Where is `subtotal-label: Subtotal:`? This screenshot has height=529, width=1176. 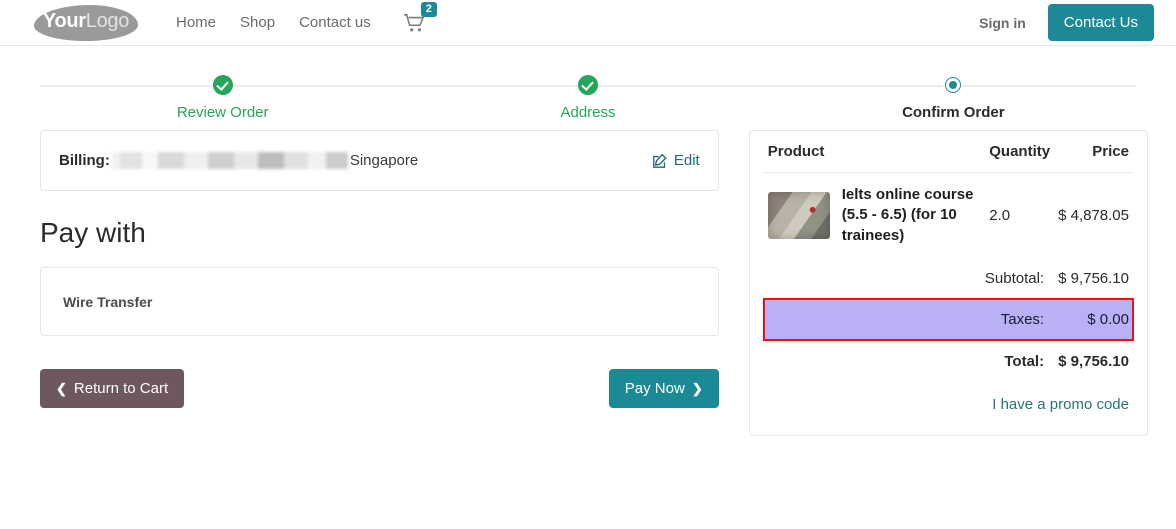
subtotal-label: Subtotal: is located at coordinates (1014, 278).